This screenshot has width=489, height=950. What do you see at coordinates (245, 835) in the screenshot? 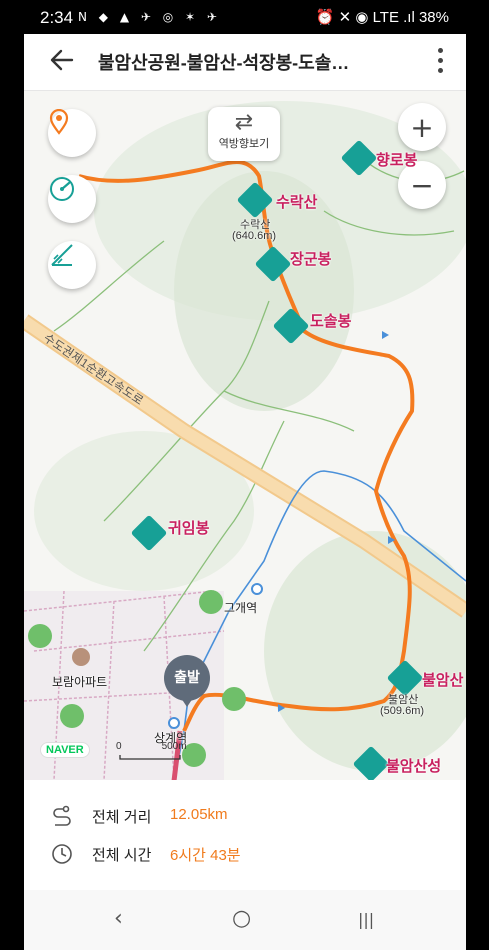
I see `route-summary: 전체 거리 12.05km 전체 시간 6시간 43분` at bounding box center [245, 835].